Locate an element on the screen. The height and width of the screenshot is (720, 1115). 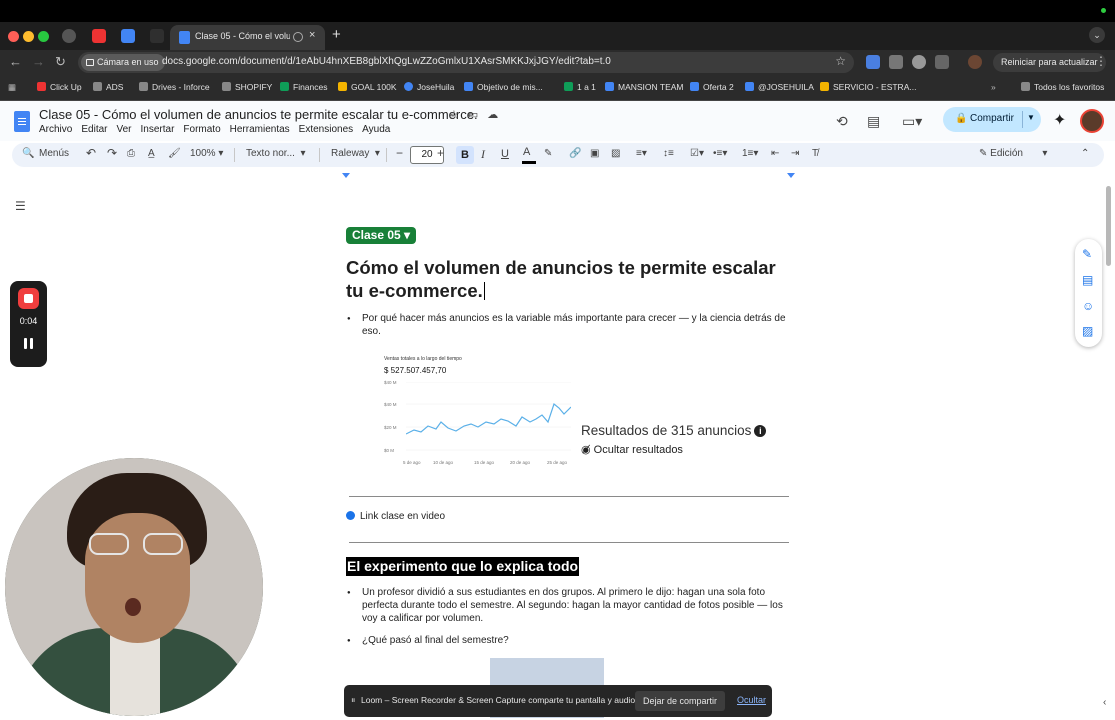
menu-insertar: Insertar is located at coordinates (158, 129).